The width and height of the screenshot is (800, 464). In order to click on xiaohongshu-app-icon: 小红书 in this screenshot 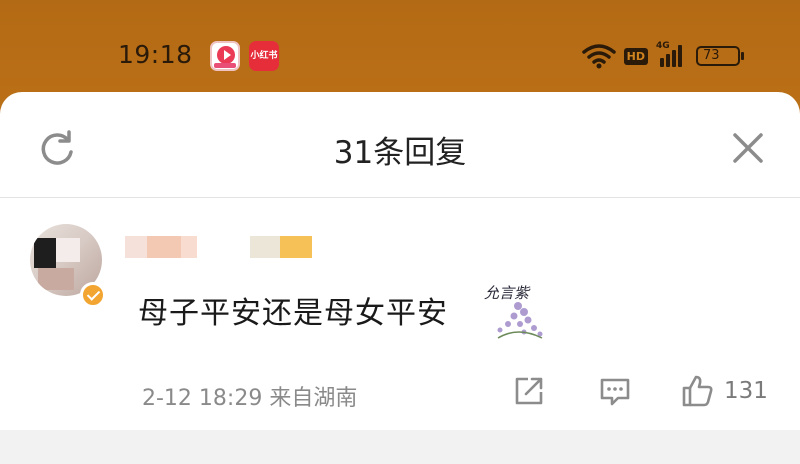, I will do `click(264, 56)`.